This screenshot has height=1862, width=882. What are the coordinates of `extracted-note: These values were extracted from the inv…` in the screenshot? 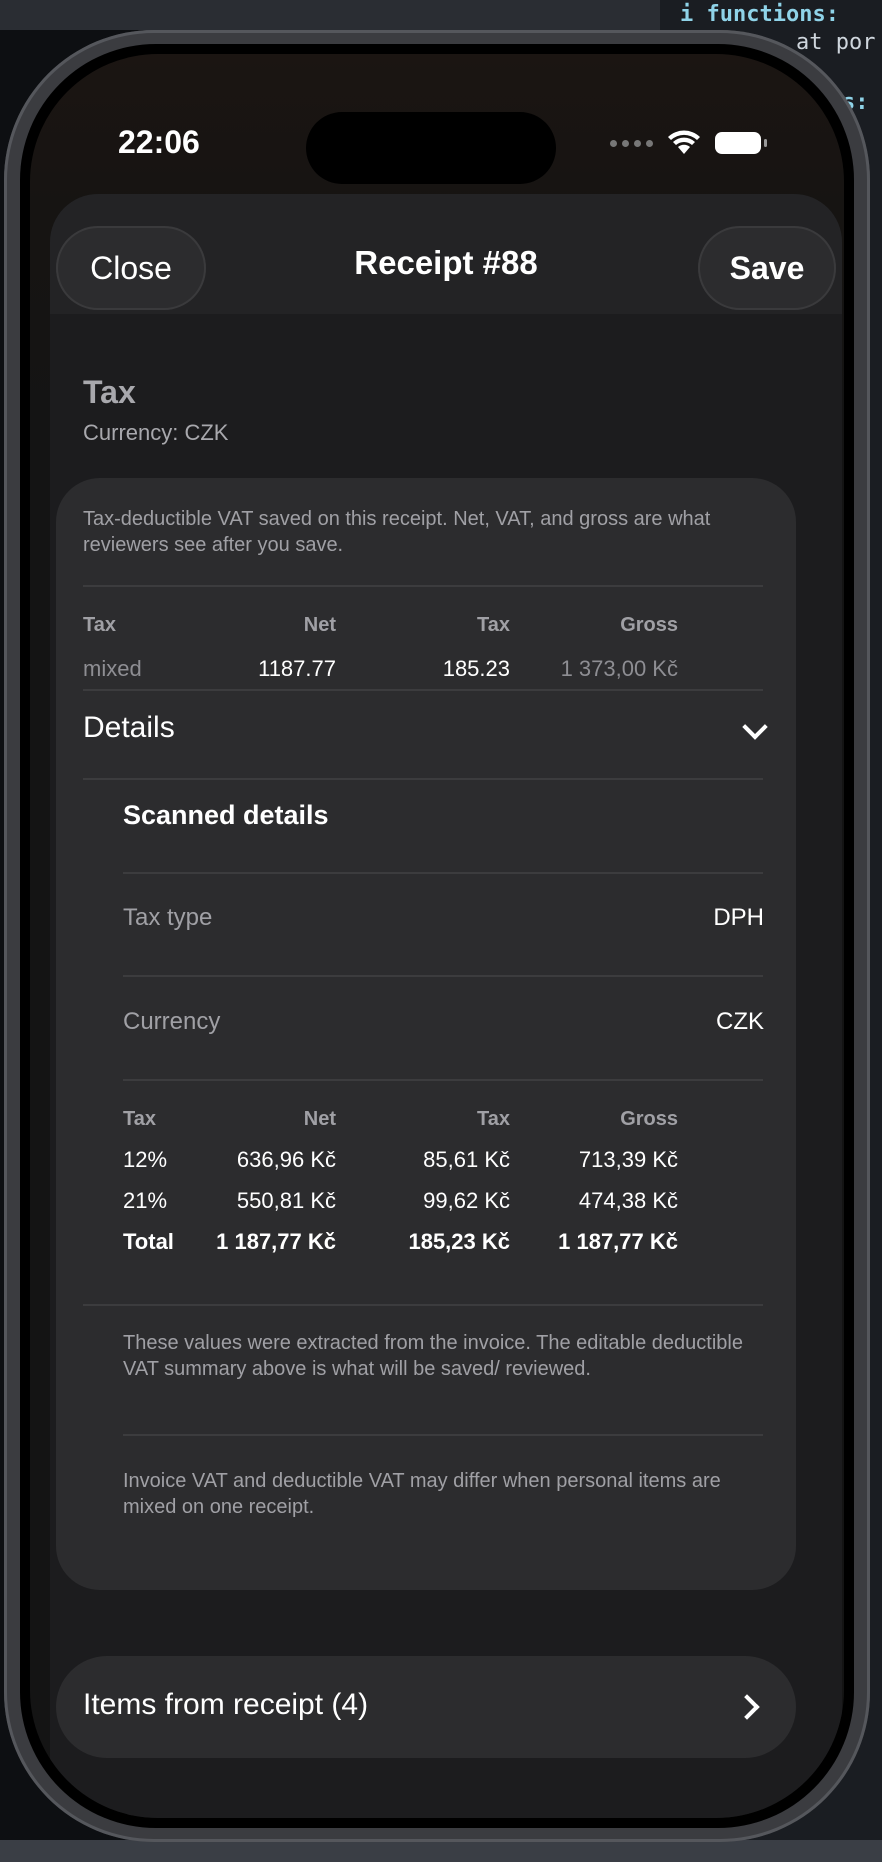 It's located at (433, 1356).